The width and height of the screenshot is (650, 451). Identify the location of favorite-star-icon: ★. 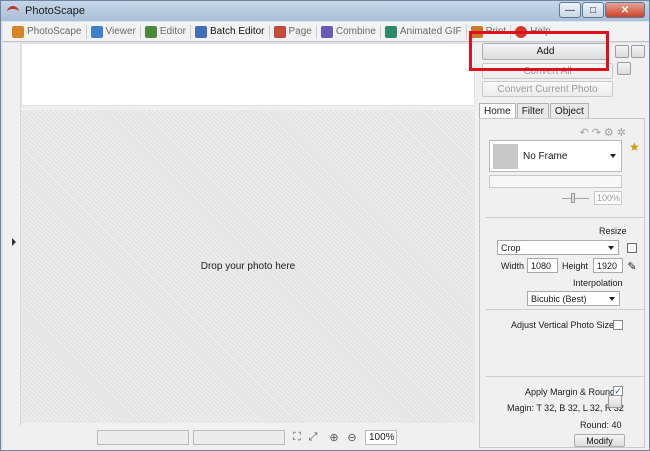
(634, 147).